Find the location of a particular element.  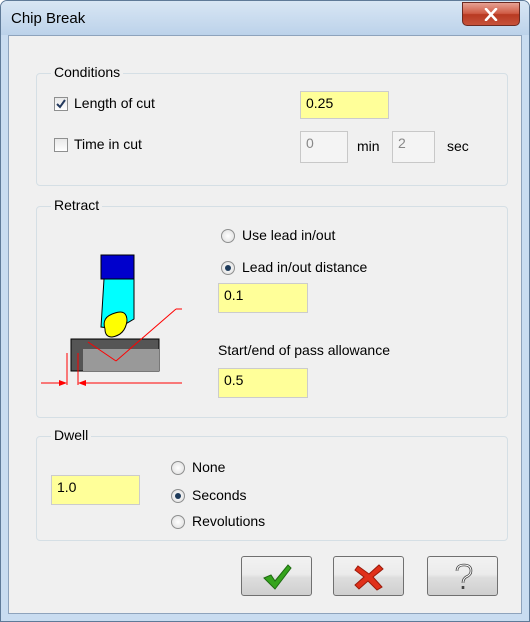

lead-distance-input: 0.1 is located at coordinates (263, 298).